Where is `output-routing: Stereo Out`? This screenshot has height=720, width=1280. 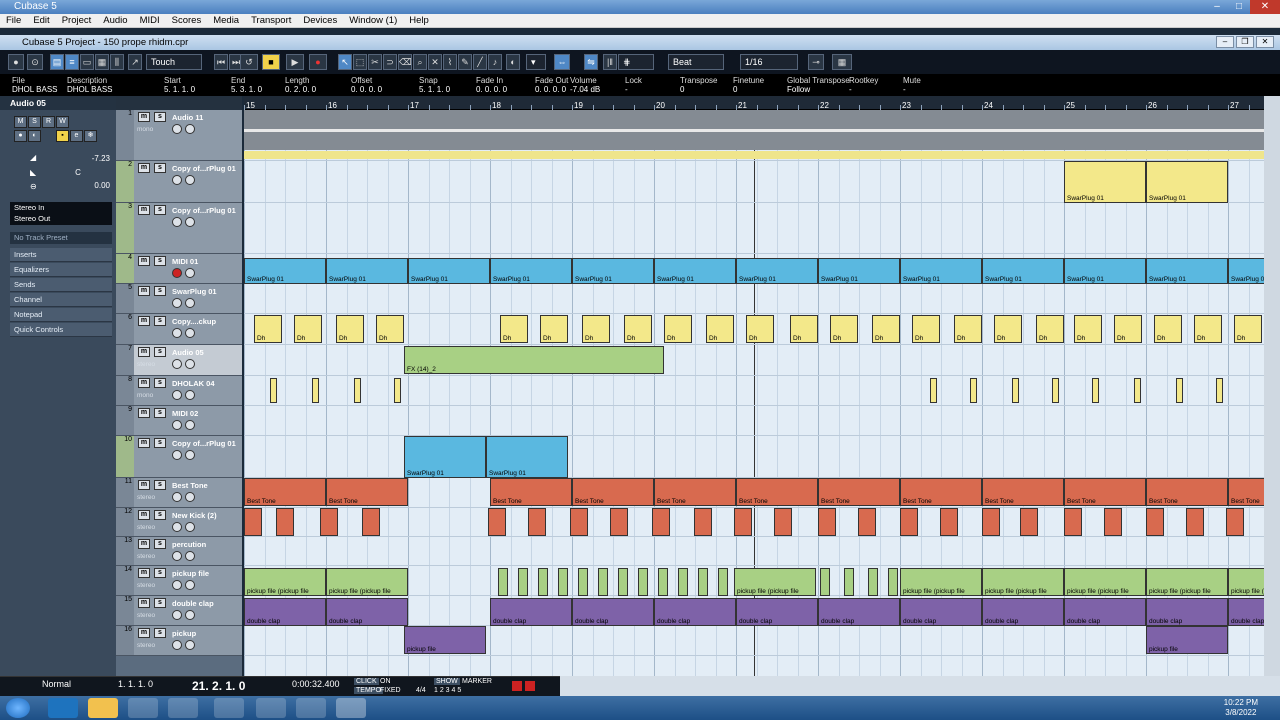
output-routing: Stereo Out is located at coordinates (61, 219).